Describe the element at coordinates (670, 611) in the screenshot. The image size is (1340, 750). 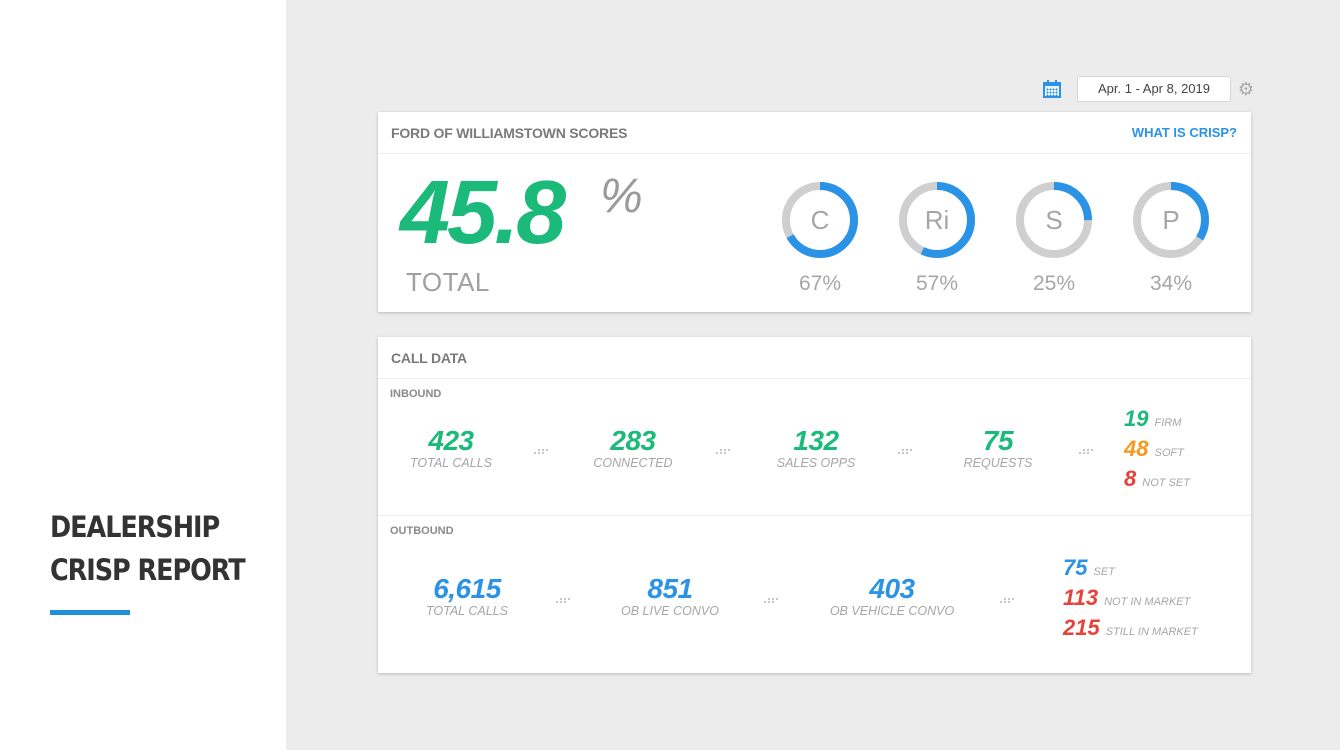
I see `metric-label: OB LIVE CONVO` at that location.